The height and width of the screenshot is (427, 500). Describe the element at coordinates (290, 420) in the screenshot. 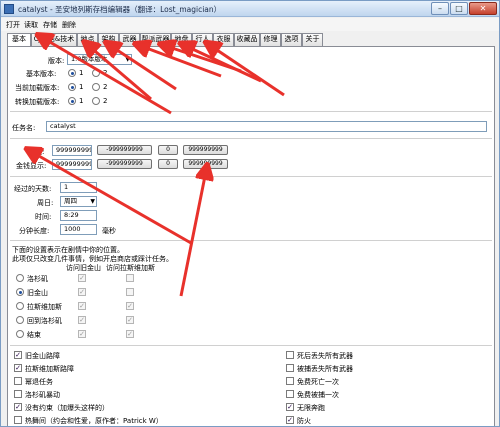

I see `flag-fireproof-check: ✓` at that location.